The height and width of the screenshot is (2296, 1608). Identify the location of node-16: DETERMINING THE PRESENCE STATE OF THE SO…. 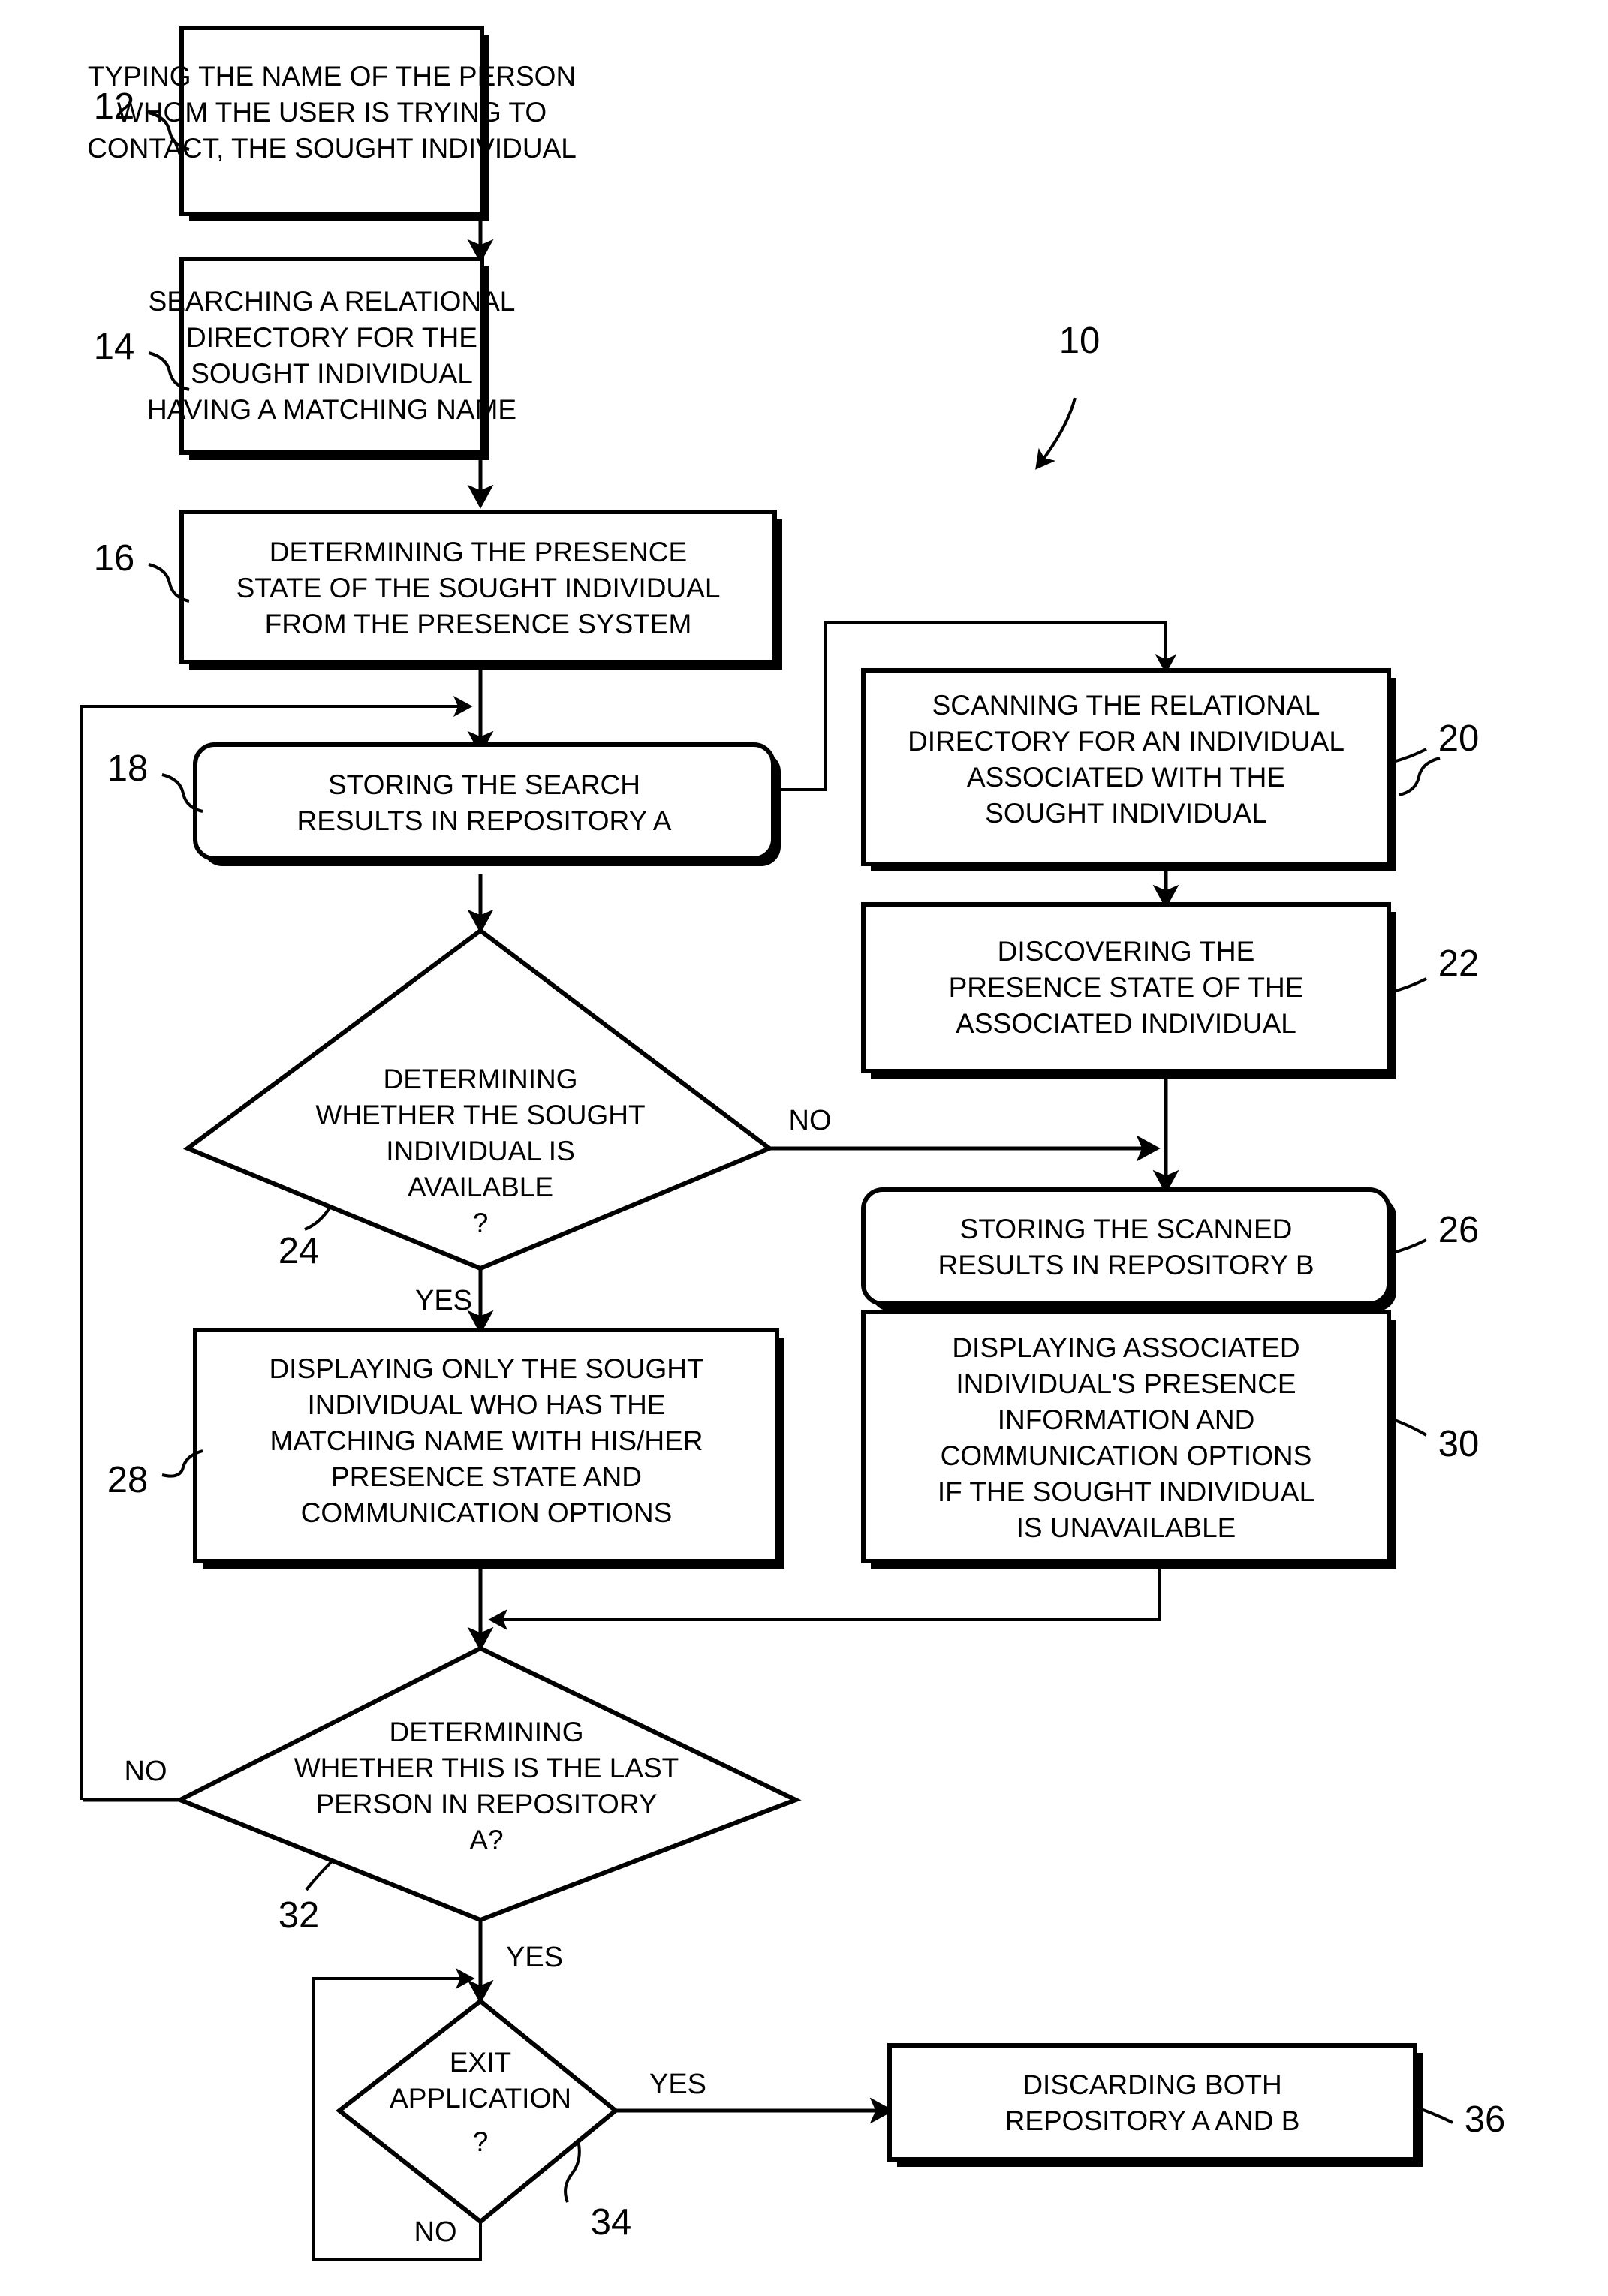
(480, 590).